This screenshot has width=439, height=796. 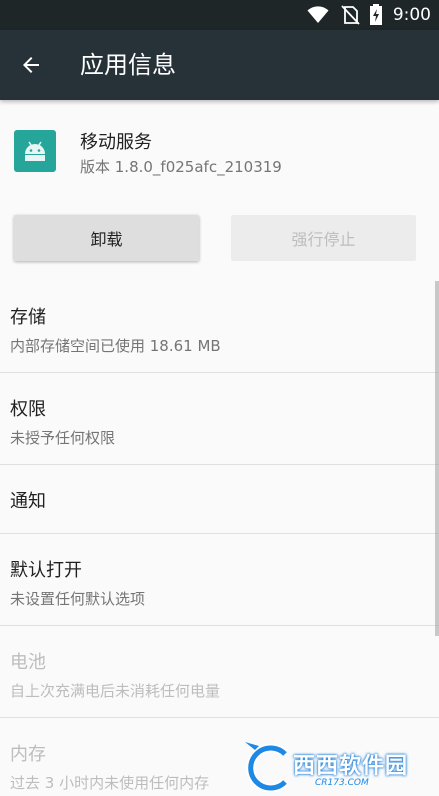 What do you see at coordinates (219, 580) in the screenshot?
I see `list-item-open-by-default: 默认打开 未设置任何默认选项` at bounding box center [219, 580].